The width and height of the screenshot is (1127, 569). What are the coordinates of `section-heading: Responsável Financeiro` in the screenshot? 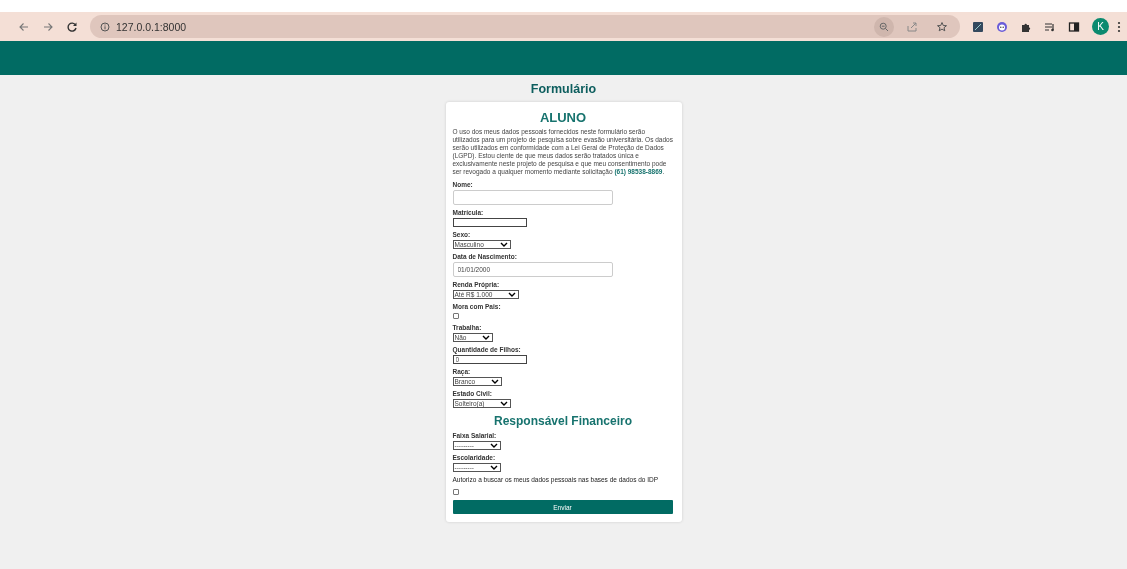 It's located at (562, 421).